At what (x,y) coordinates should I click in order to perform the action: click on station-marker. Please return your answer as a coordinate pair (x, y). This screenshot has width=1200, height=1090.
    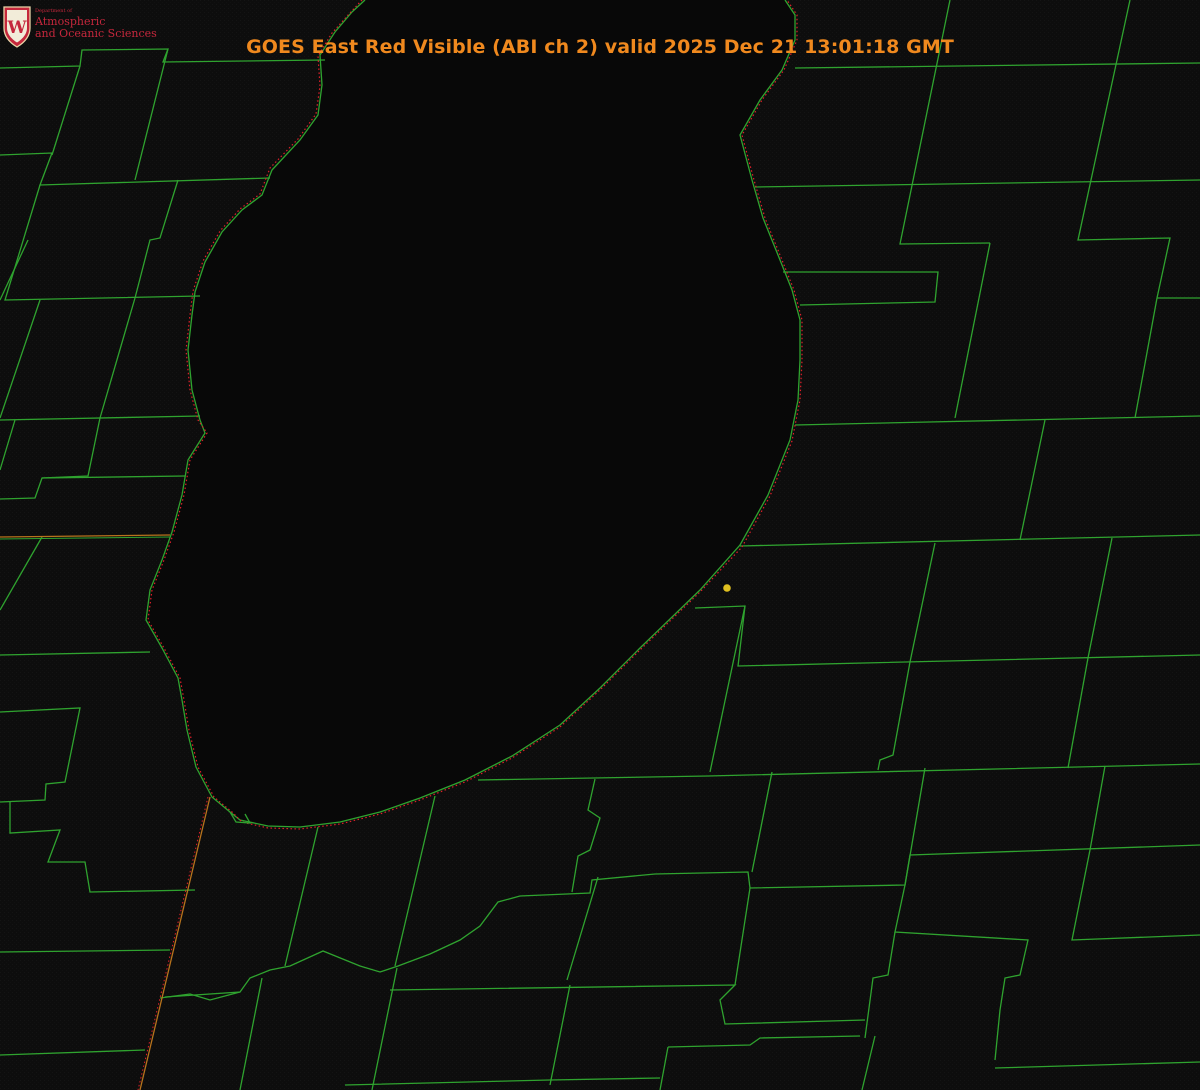
    Looking at the image, I should click on (727, 588).